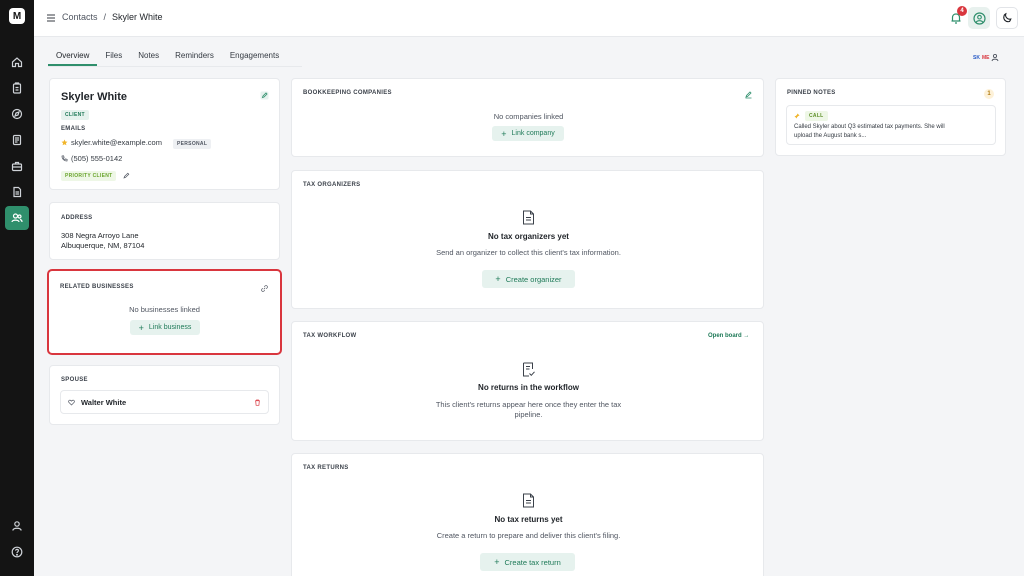 The width and height of the screenshot is (1024, 576). What do you see at coordinates (528, 519) in the screenshot?
I see `tax-returns-empty-title: No tax returns yet` at bounding box center [528, 519].